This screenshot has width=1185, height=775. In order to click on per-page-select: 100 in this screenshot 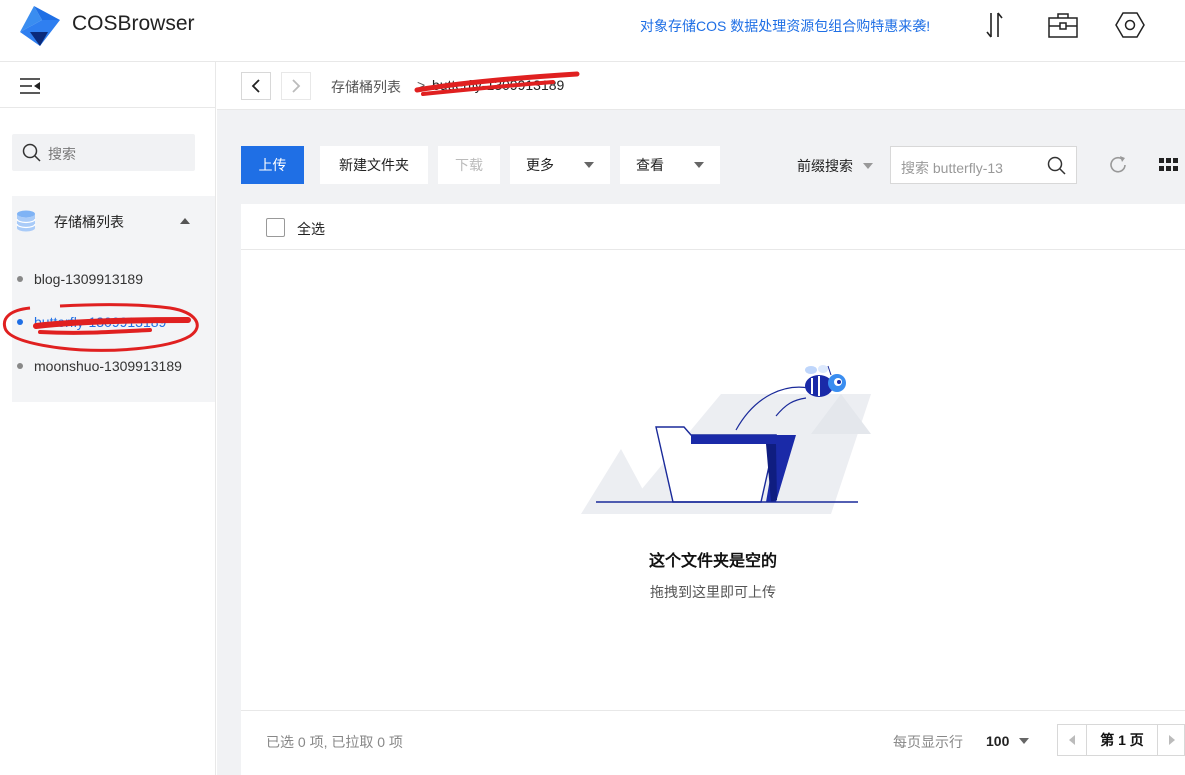, I will do `click(1008, 741)`.